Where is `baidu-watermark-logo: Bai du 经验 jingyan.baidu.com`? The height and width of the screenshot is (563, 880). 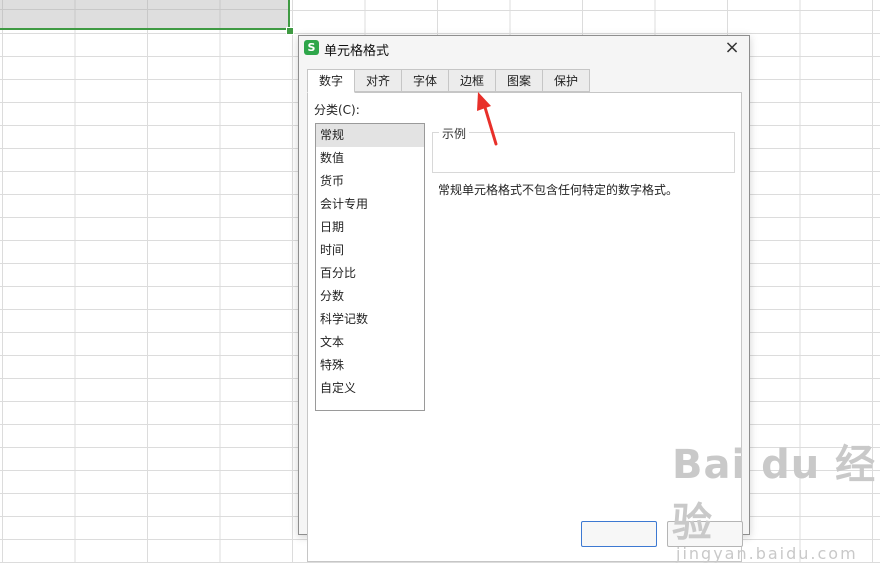
baidu-watermark-logo: Bai du 经验 jingyan.baidu.com is located at coordinates (776, 497).